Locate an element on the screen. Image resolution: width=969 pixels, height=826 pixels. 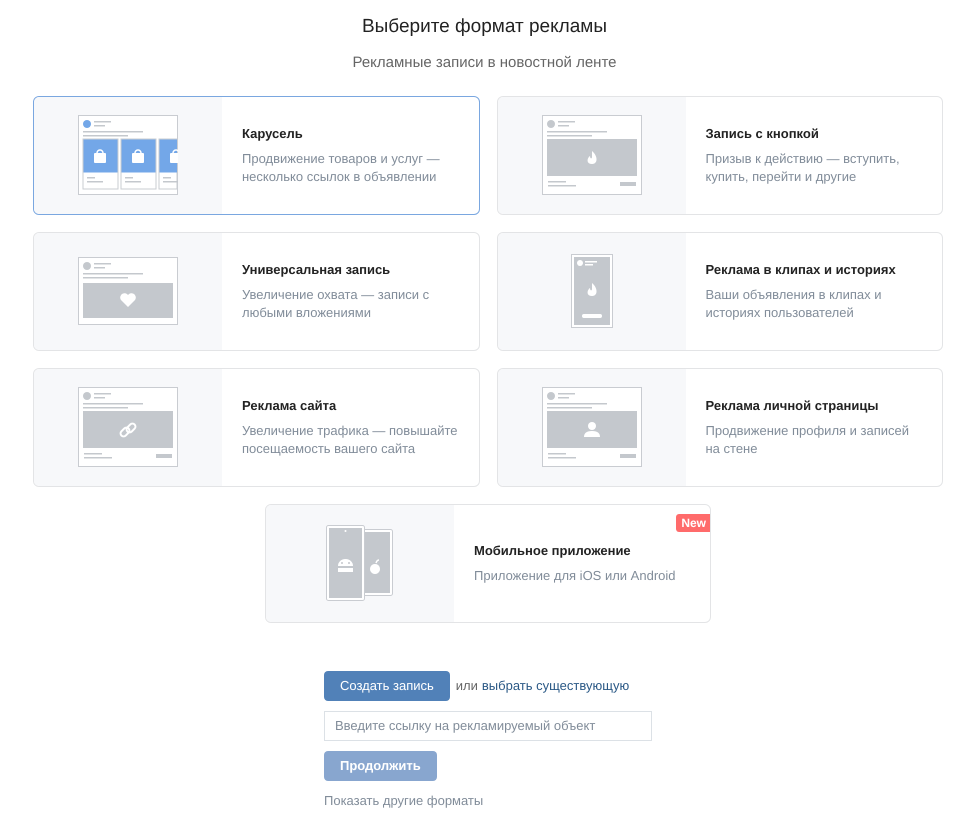
ad-format-card: Универсальная запись Увеличение охвата — записи с любыми вложениями is located at coordinates (256, 291).